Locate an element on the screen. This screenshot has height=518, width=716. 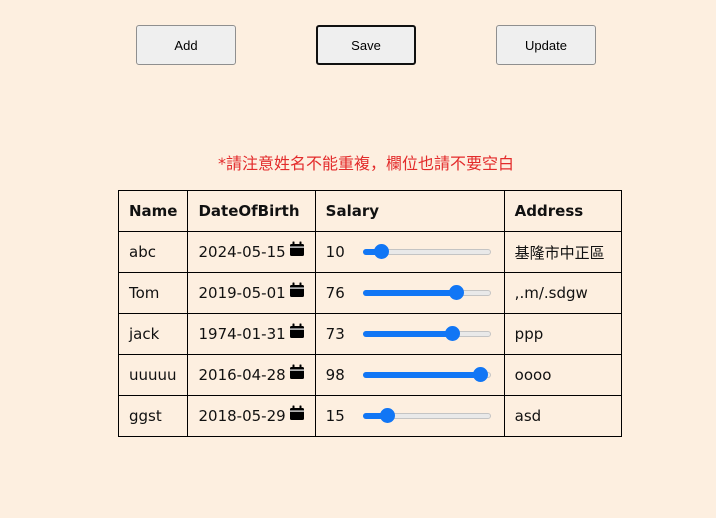
salary-cell: 10 is located at coordinates (409, 252).